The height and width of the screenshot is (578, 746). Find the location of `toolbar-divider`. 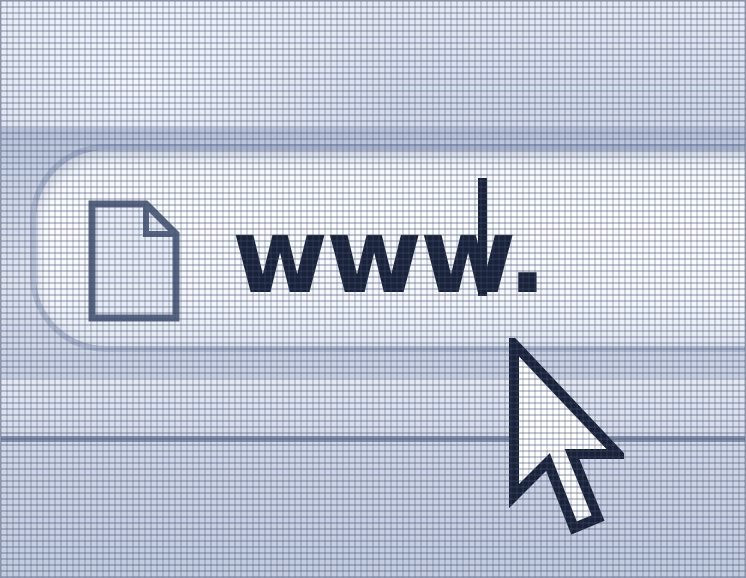

toolbar-divider is located at coordinates (373, 439).